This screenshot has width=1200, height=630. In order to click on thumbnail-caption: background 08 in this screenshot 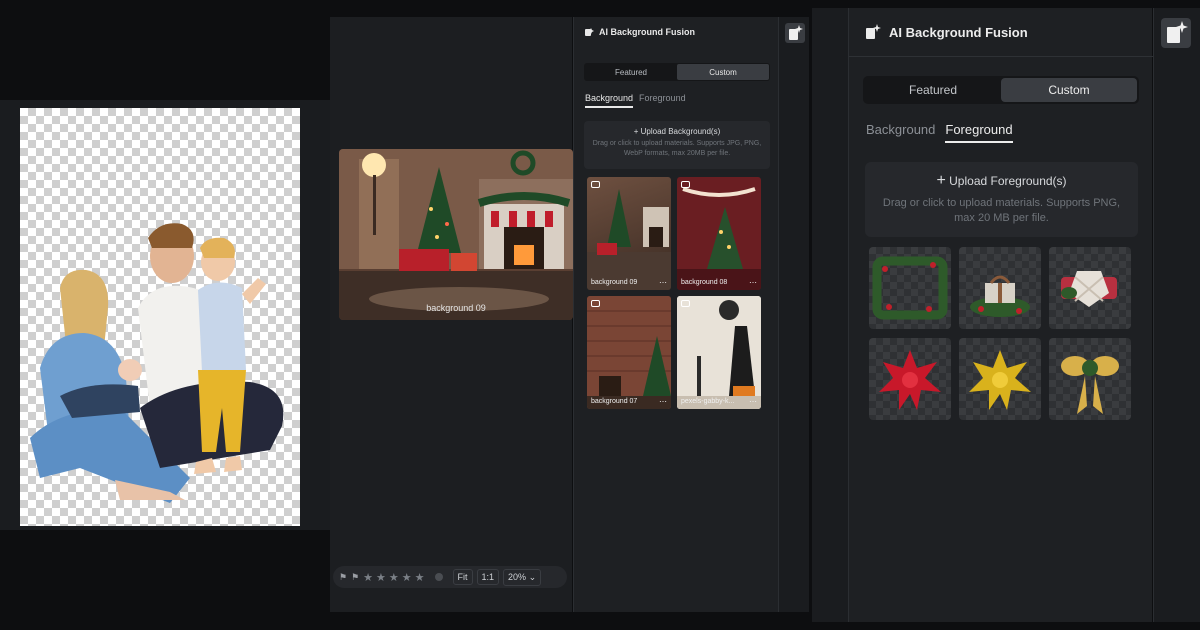, I will do `click(704, 282)`.